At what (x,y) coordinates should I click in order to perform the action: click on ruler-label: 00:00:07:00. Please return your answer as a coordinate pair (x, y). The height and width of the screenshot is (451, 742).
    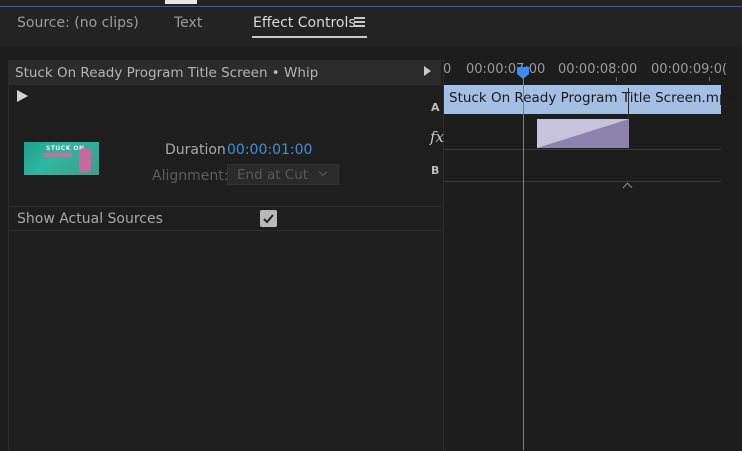
    Looking at the image, I should click on (506, 69).